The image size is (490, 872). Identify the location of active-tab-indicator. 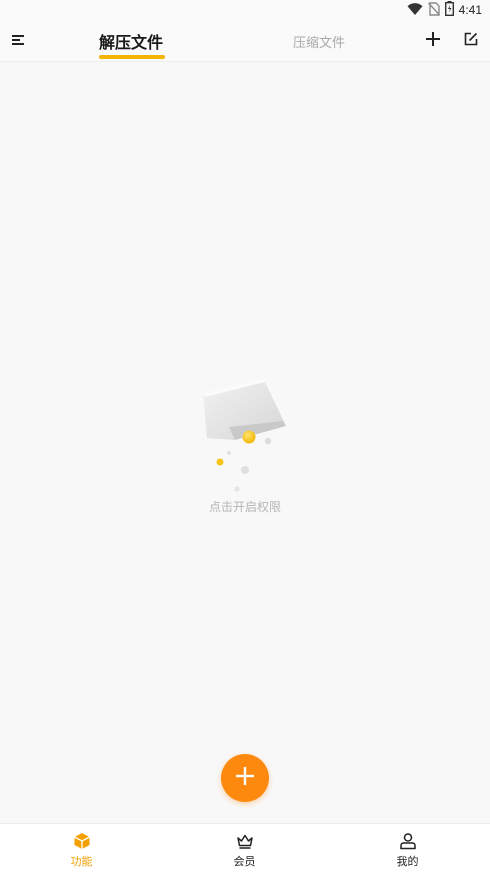
(132, 57).